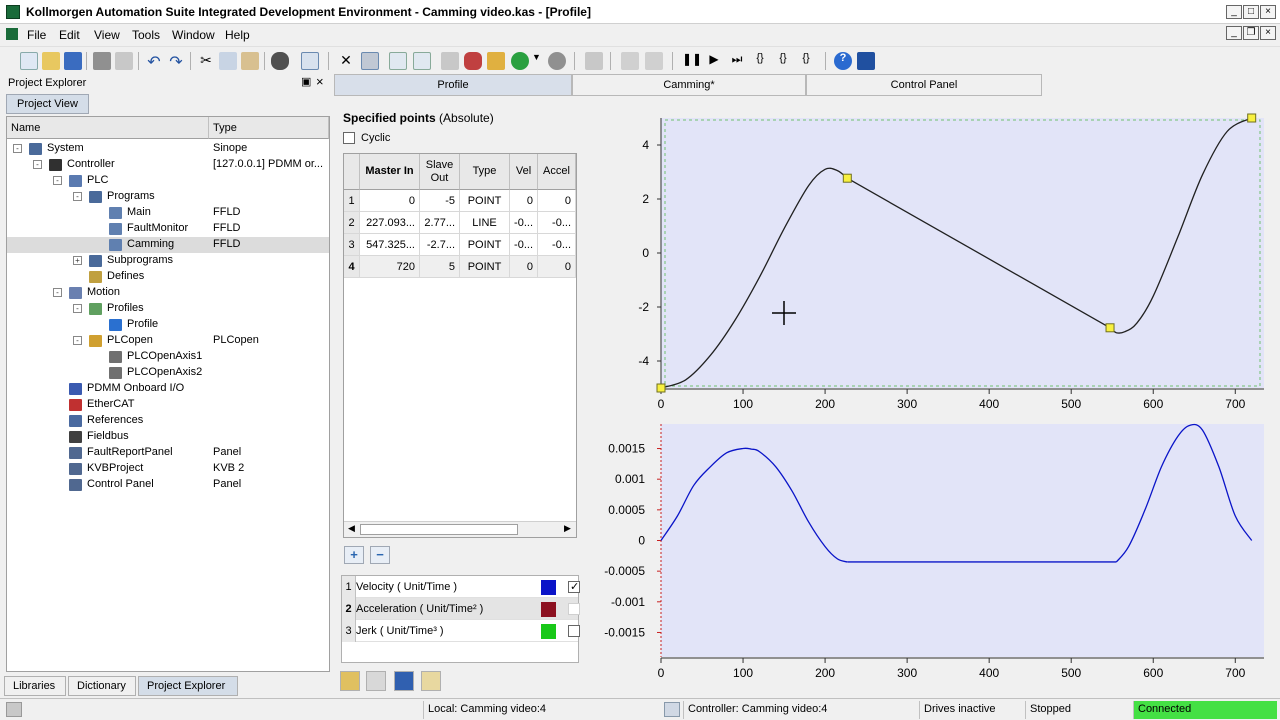 The width and height of the screenshot is (1280, 720). Describe the element at coordinates (806, 61) in the screenshot. I see `step-out-icon: {}` at that location.